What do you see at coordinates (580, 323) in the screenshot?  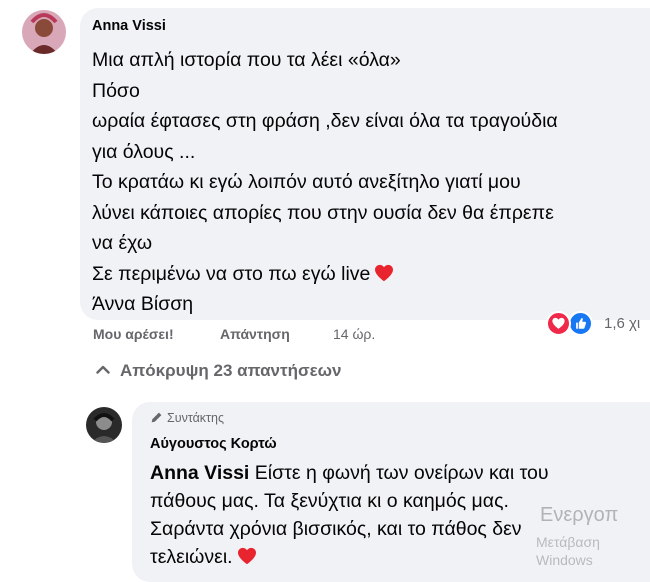 I see `like-reaction-icon` at bounding box center [580, 323].